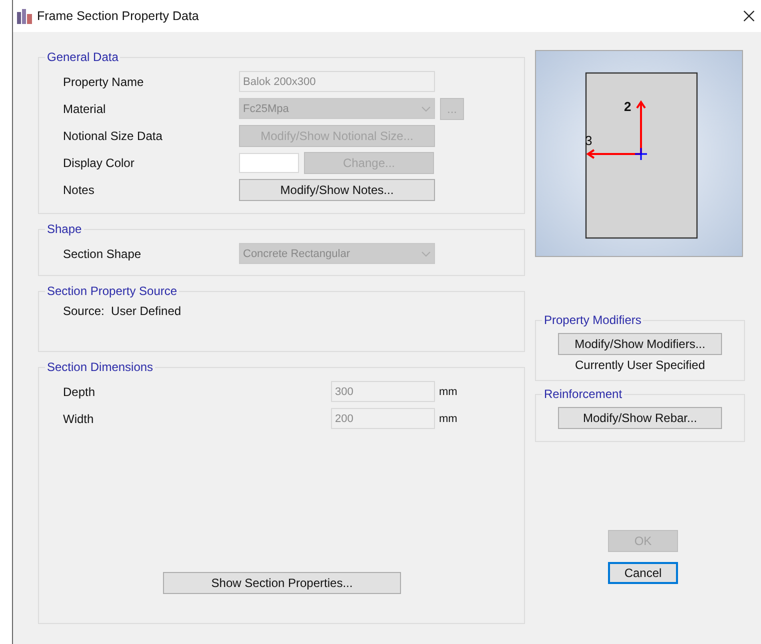 The image size is (761, 644). What do you see at coordinates (83, 57) in the screenshot?
I see `group-title: General Data` at bounding box center [83, 57].